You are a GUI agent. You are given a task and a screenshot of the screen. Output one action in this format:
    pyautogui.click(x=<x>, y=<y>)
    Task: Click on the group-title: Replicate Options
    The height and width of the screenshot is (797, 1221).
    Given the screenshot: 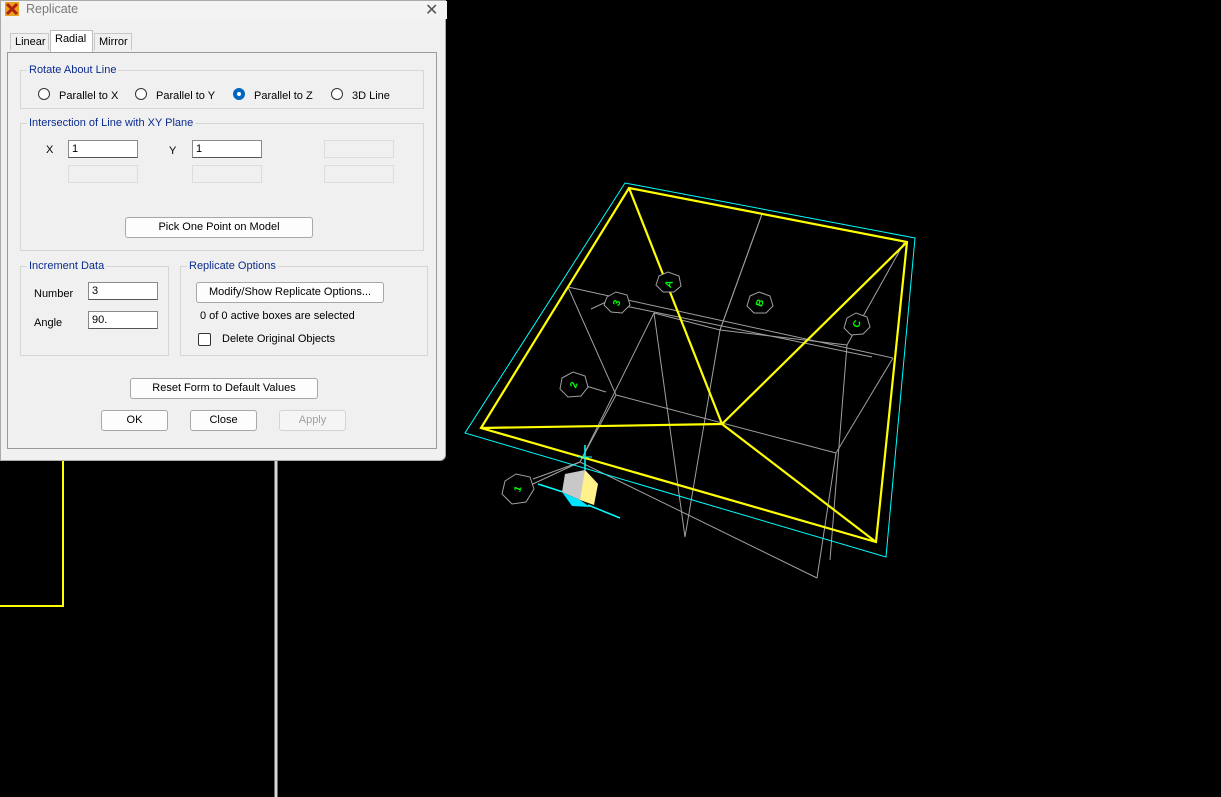 What is the action you would take?
    pyautogui.click(x=232, y=266)
    